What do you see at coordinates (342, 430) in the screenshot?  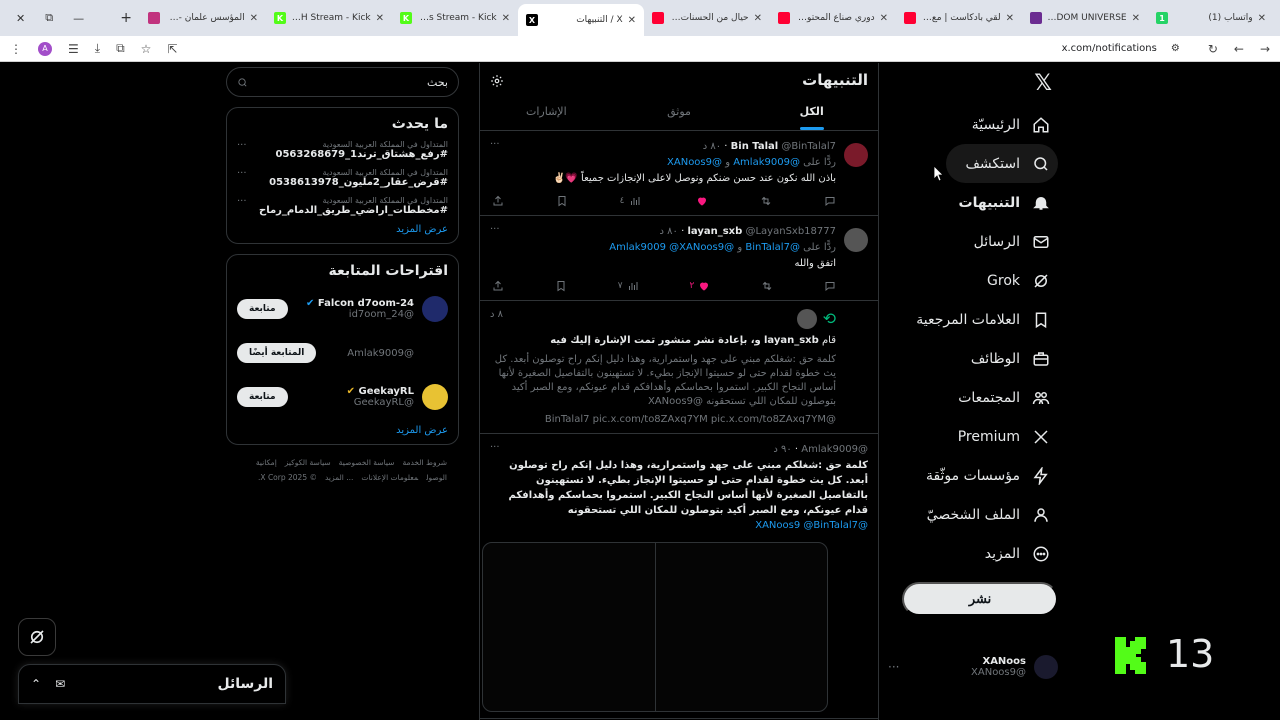 I see `who-show-more: عرض المزيد` at bounding box center [342, 430].